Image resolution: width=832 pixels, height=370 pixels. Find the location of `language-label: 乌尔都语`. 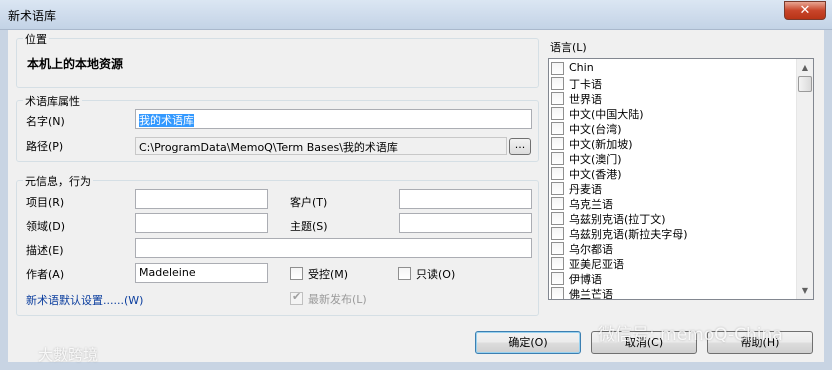

language-label: 乌尔都语 is located at coordinates (591, 249).